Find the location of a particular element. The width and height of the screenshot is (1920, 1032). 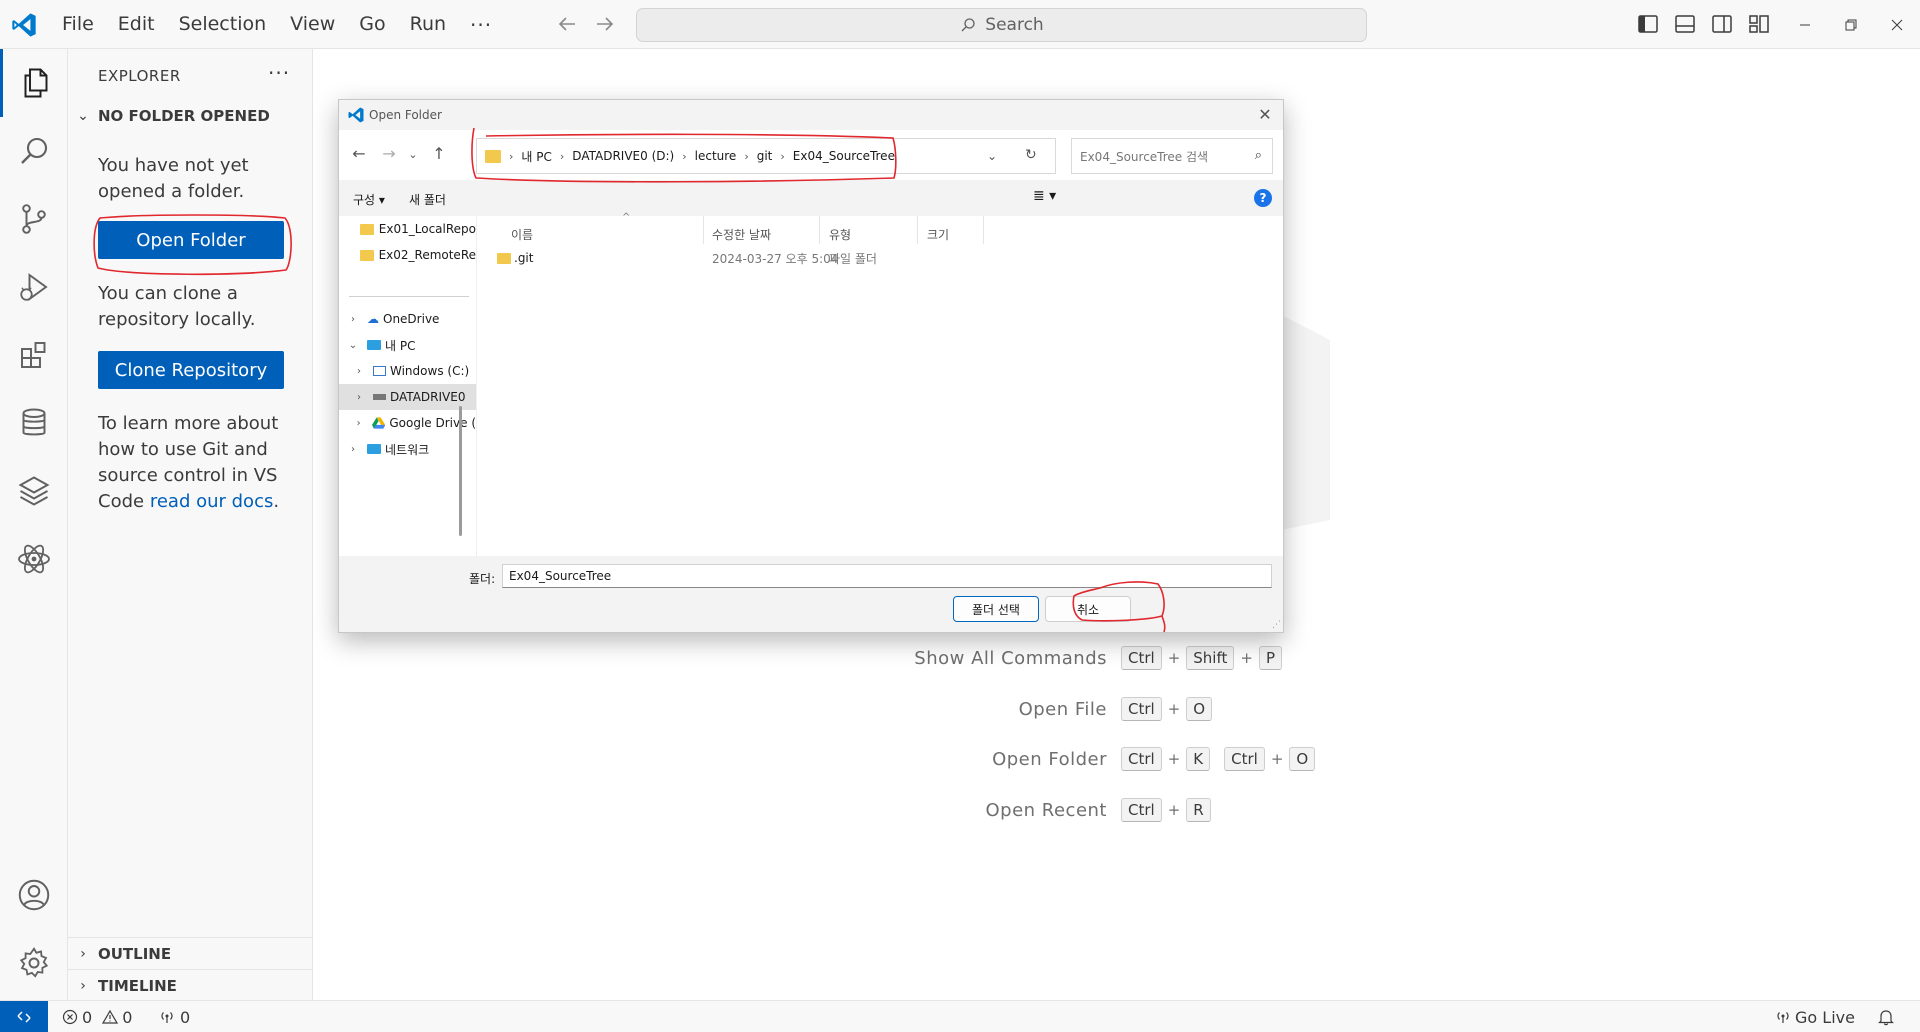

key-cap: Shift is located at coordinates (1210, 658).